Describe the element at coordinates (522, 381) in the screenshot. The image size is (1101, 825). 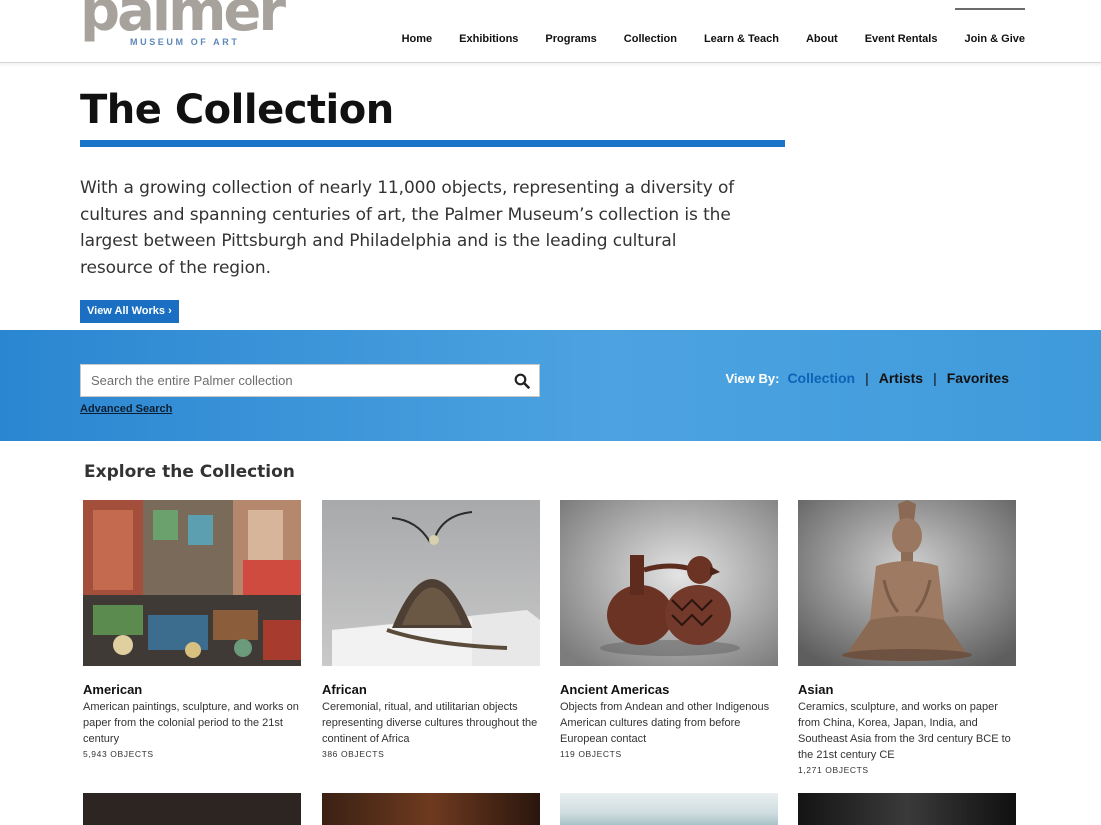
I see `search-icon` at that location.